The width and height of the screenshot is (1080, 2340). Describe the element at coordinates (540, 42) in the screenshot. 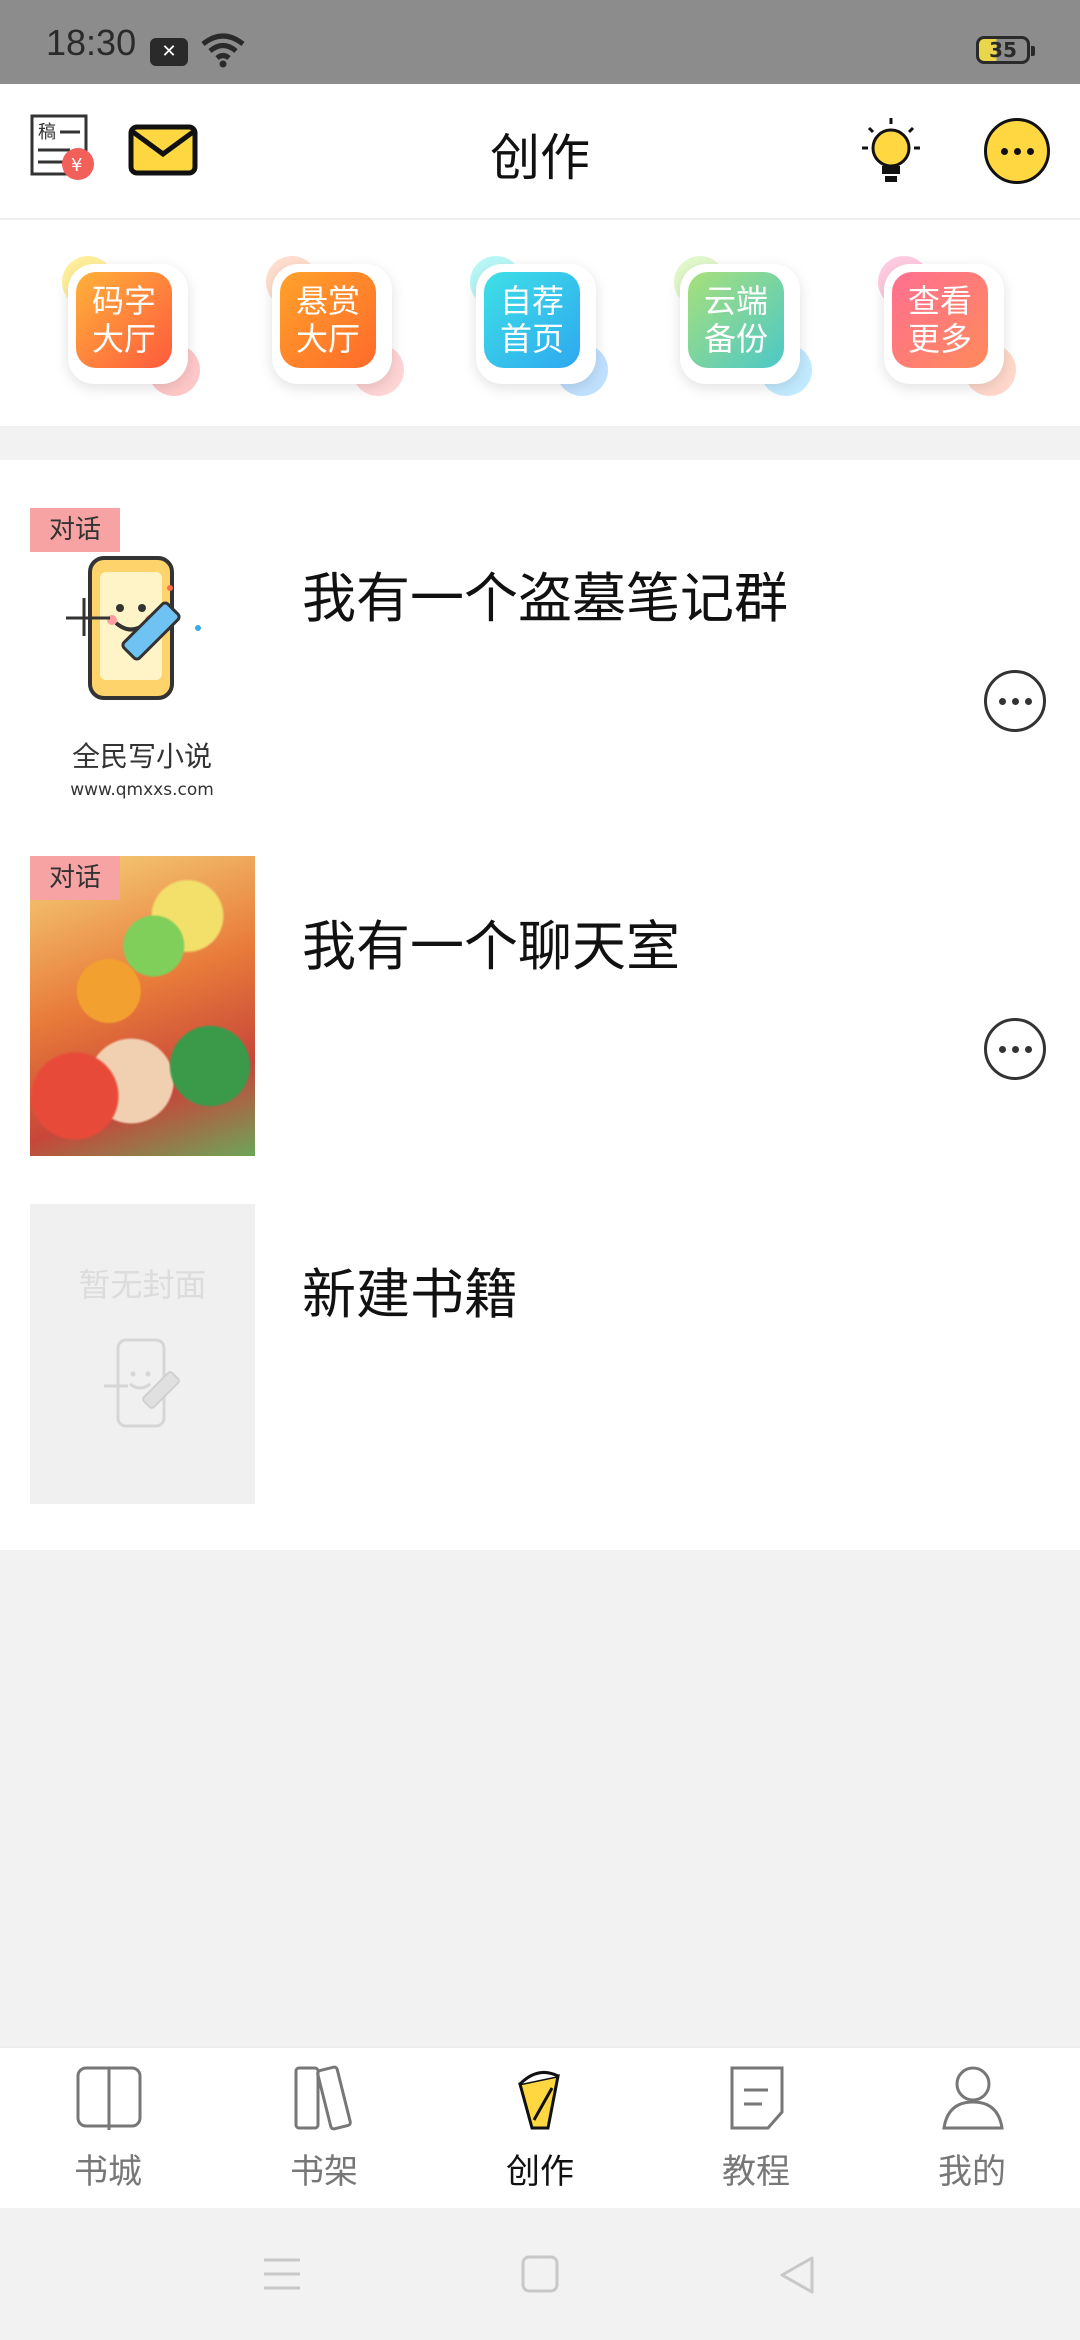

I see `status-bar: 18:30 ✕ 35` at that location.